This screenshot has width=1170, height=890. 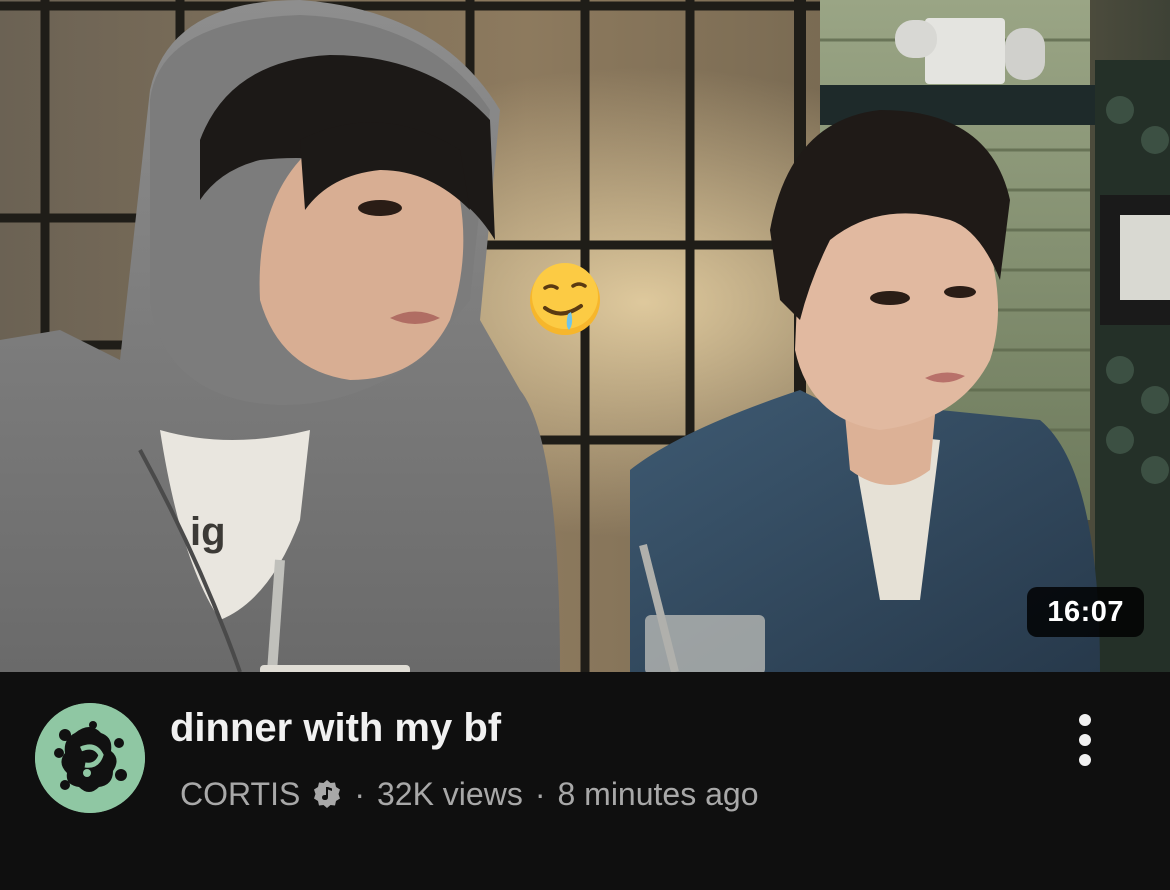 I want to click on channel-logo-icon, so click(x=90, y=758).